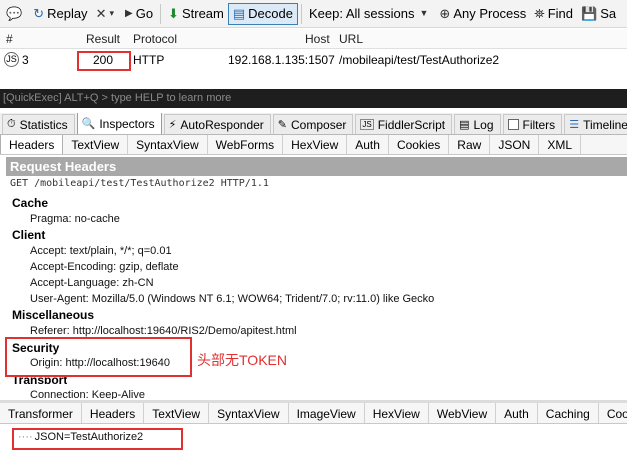 The height and width of the screenshot is (461, 627). I want to click on header-group-client: Client, so click(28, 235).